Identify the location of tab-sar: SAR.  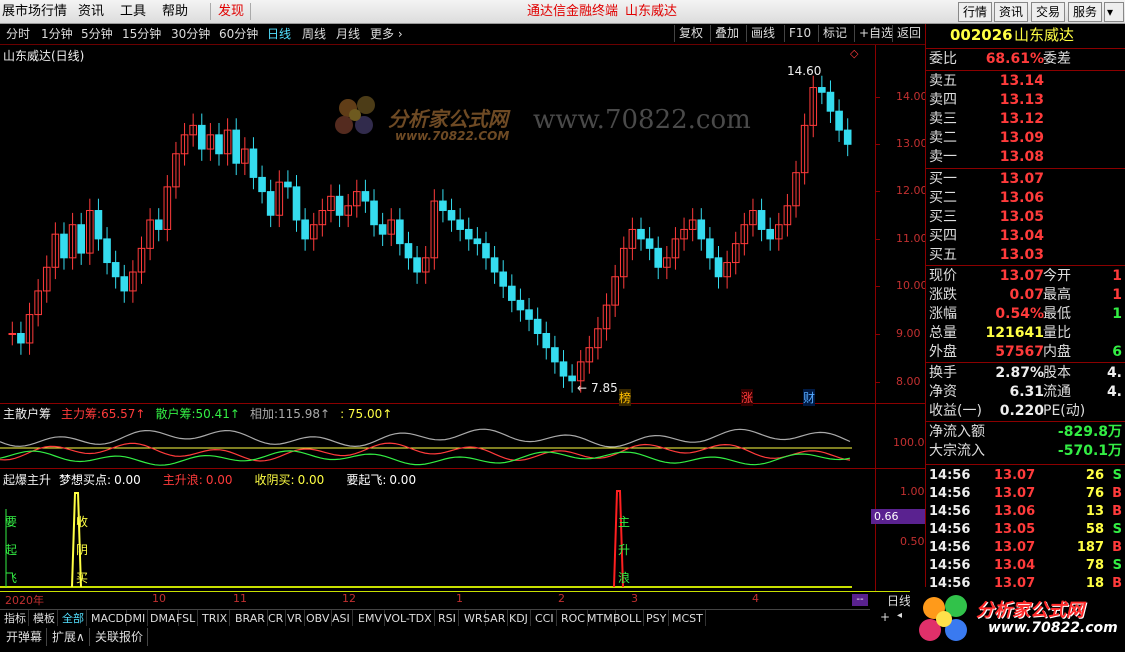
(495, 618).